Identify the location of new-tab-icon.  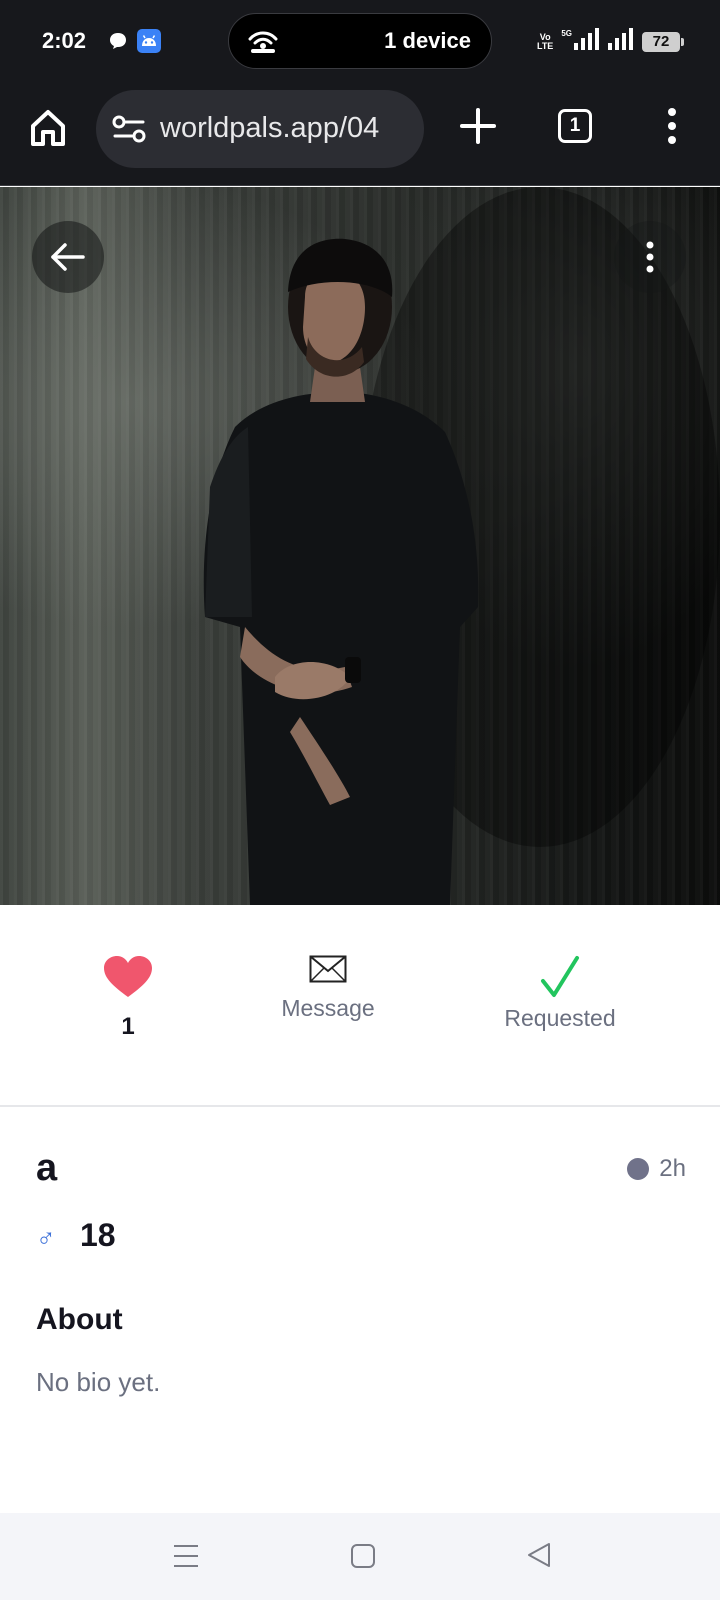
(478, 126).